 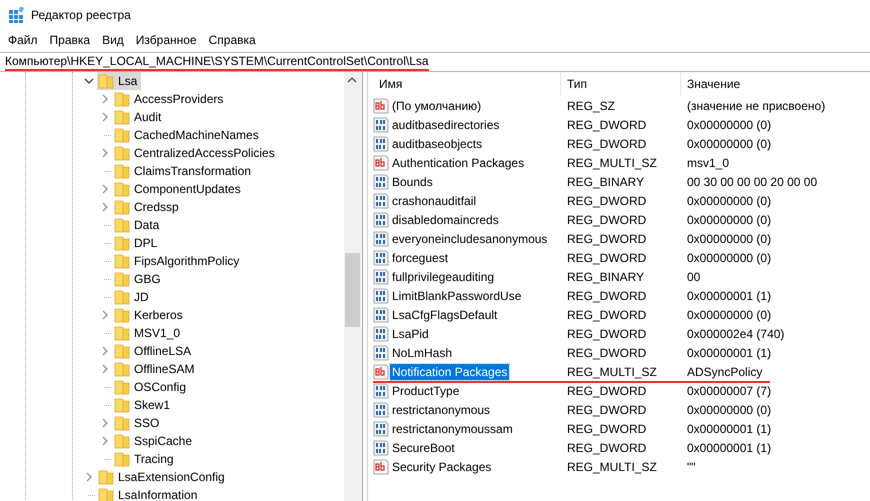 What do you see at coordinates (423, 448) in the screenshot?
I see `value-name: SecureBoot` at bounding box center [423, 448].